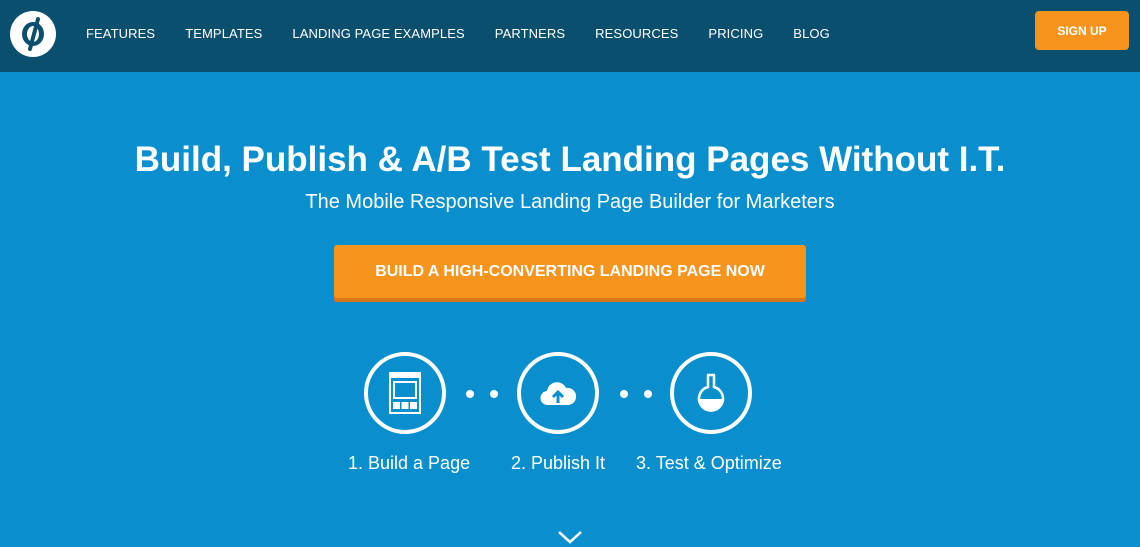 This screenshot has height=547, width=1140. I want to click on nav-item-blog: BLOG, so click(811, 33).